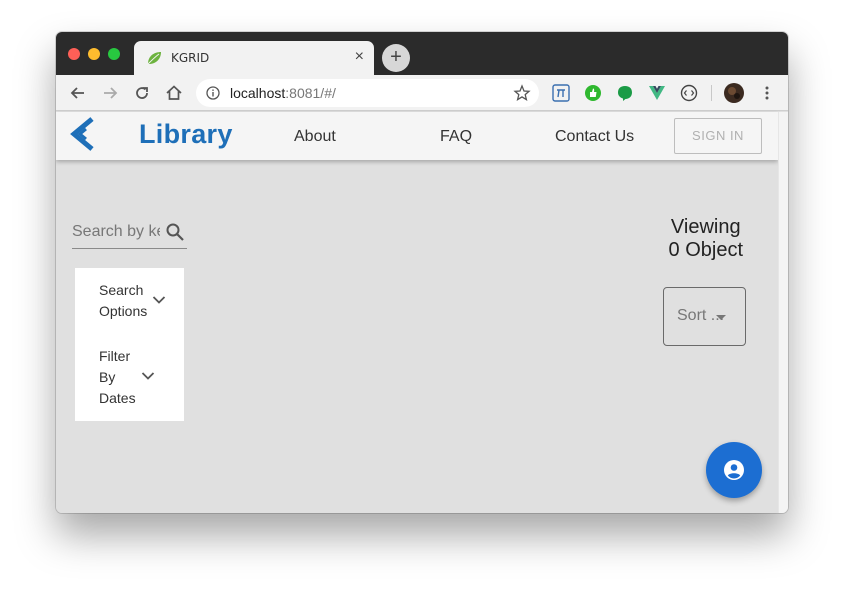  I want to click on result-count: Viewing 0 Object, so click(706, 239).